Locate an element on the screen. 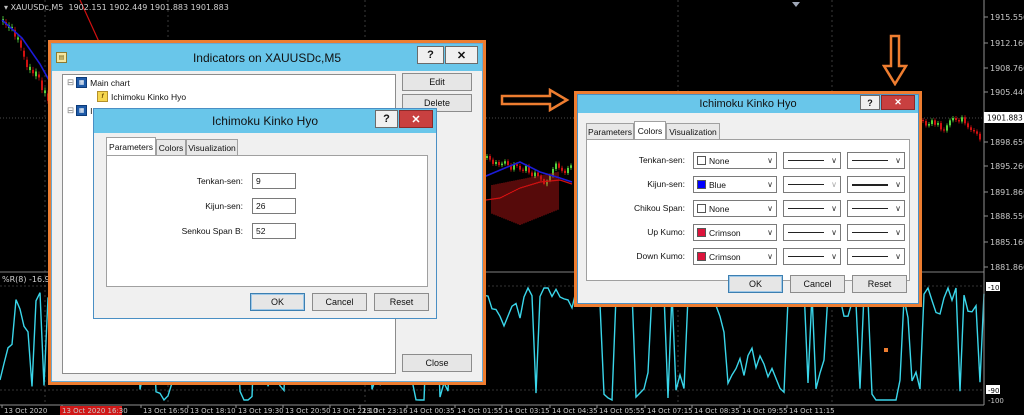  indicator-tick-label: -100 is located at coordinates (996, 401).